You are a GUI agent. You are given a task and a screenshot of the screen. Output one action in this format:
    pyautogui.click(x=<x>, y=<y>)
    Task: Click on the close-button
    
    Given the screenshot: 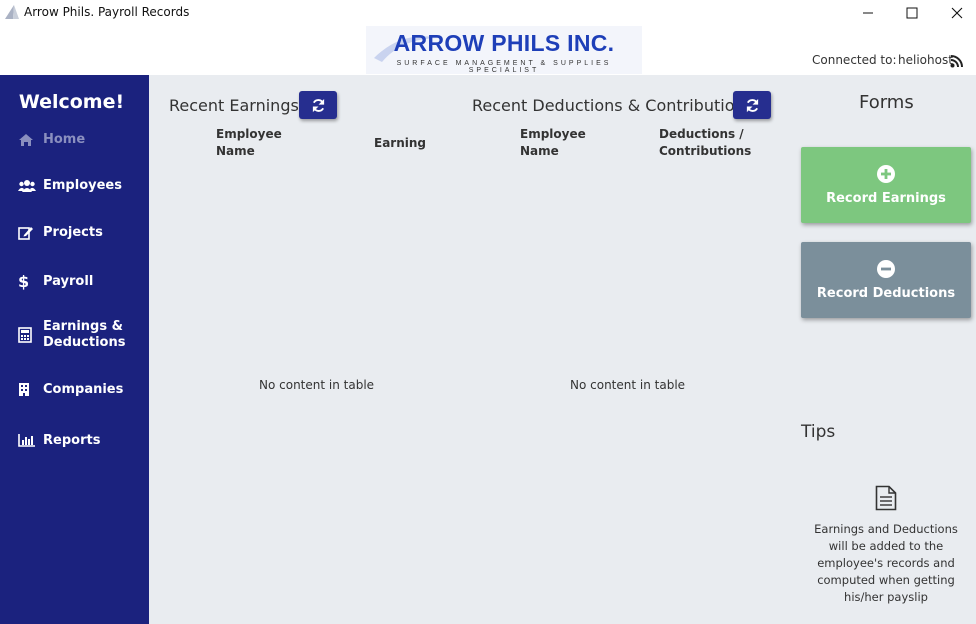 What is the action you would take?
    pyautogui.click(x=955, y=13)
    